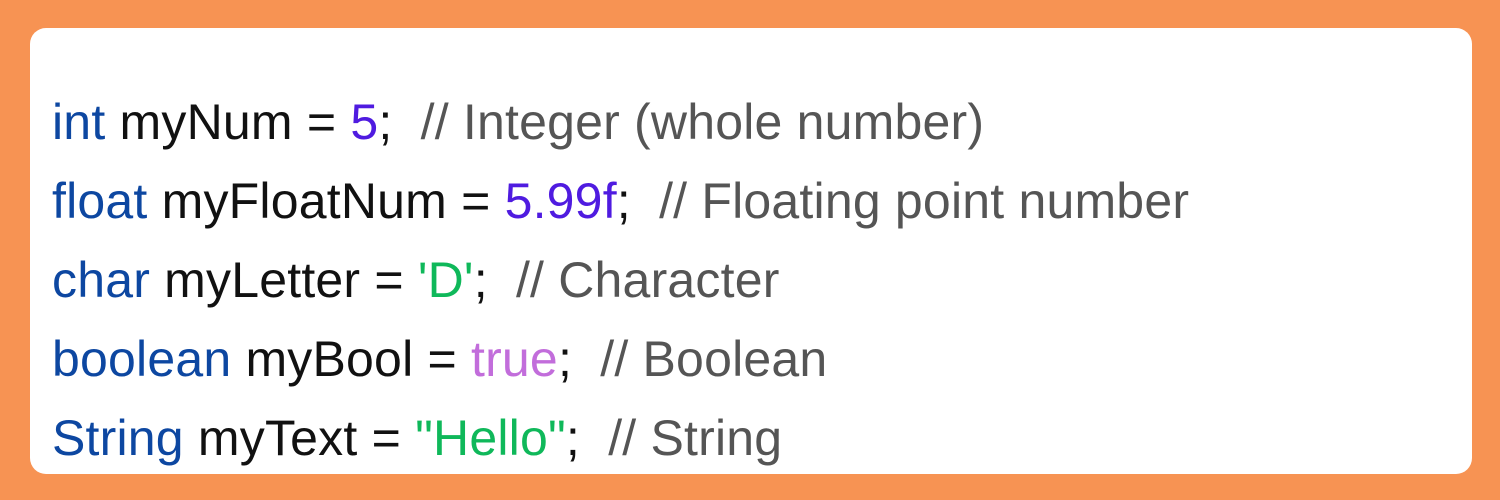 The height and width of the screenshot is (500, 1500). What do you see at coordinates (560, 201) in the screenshot?
I see `number-literal: 5.99f` at bounding box center [560, 201].